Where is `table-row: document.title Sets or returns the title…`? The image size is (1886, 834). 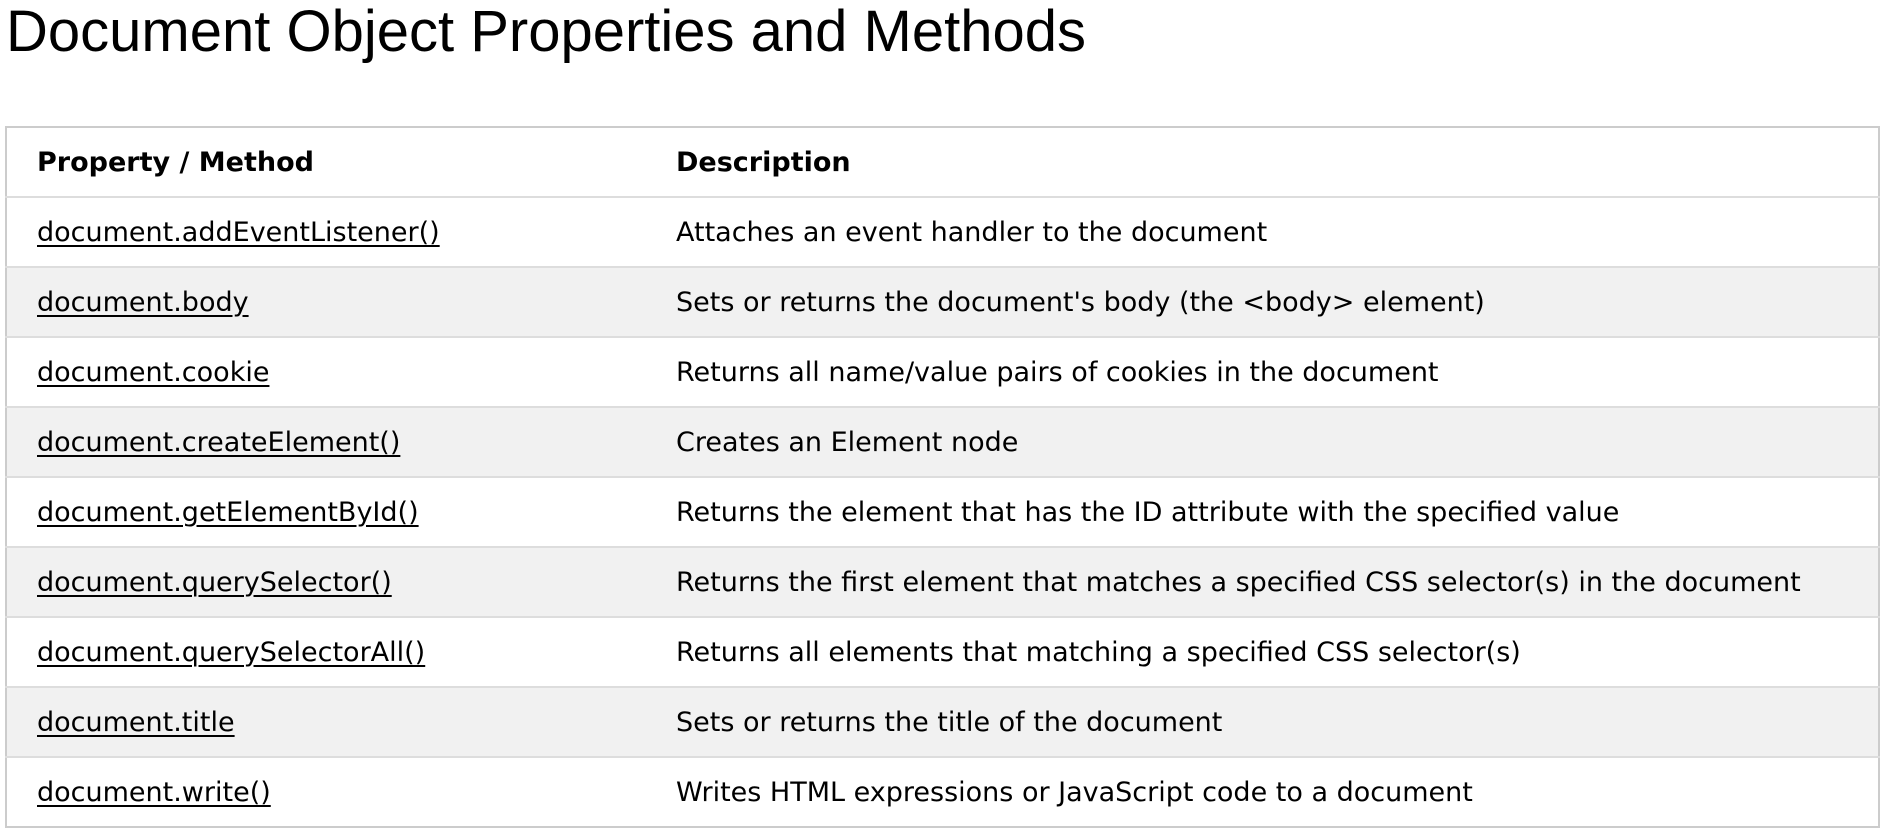
table-row: document.title Sets or returns the title… is located at coordinates (942, 722).